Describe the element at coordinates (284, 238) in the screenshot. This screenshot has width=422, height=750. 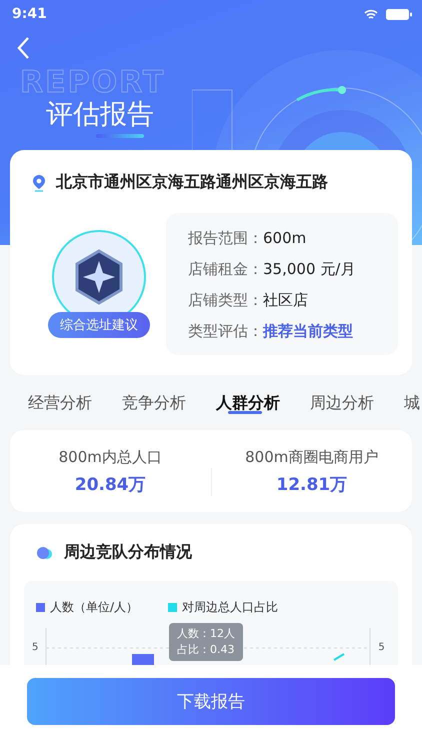
I see `detail-value: 600m` at that location.